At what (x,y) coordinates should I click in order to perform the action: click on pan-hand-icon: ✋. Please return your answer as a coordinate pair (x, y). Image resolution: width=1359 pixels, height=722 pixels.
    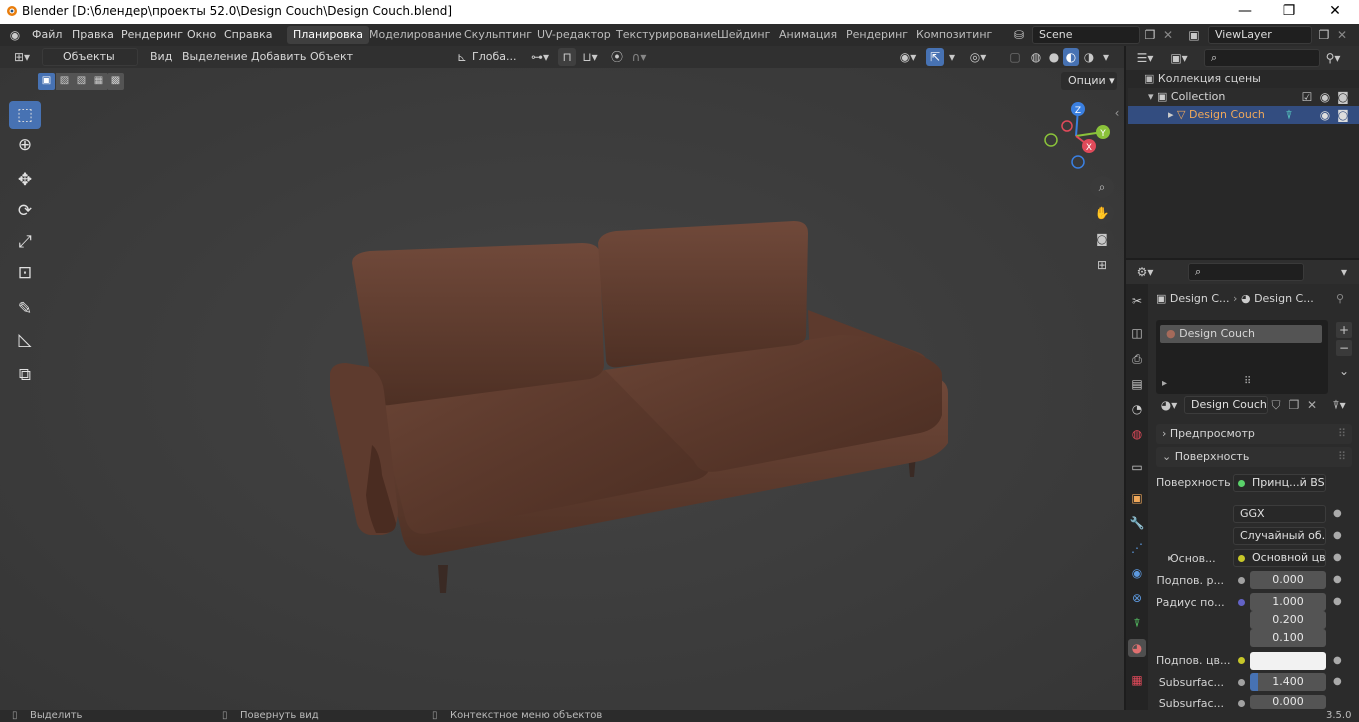
    Looking at the image, I should click on (1102, 213).